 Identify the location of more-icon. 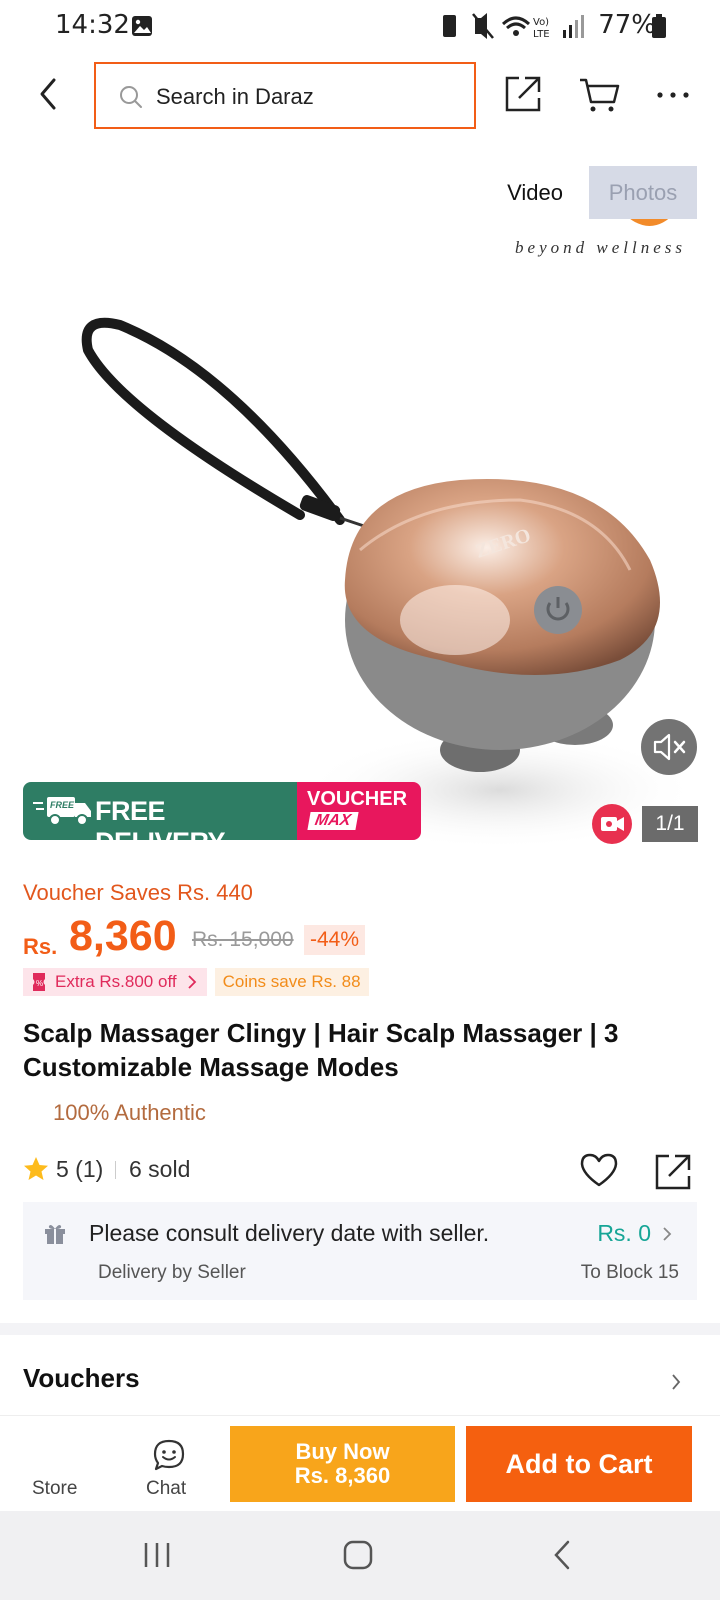
(673, 95).